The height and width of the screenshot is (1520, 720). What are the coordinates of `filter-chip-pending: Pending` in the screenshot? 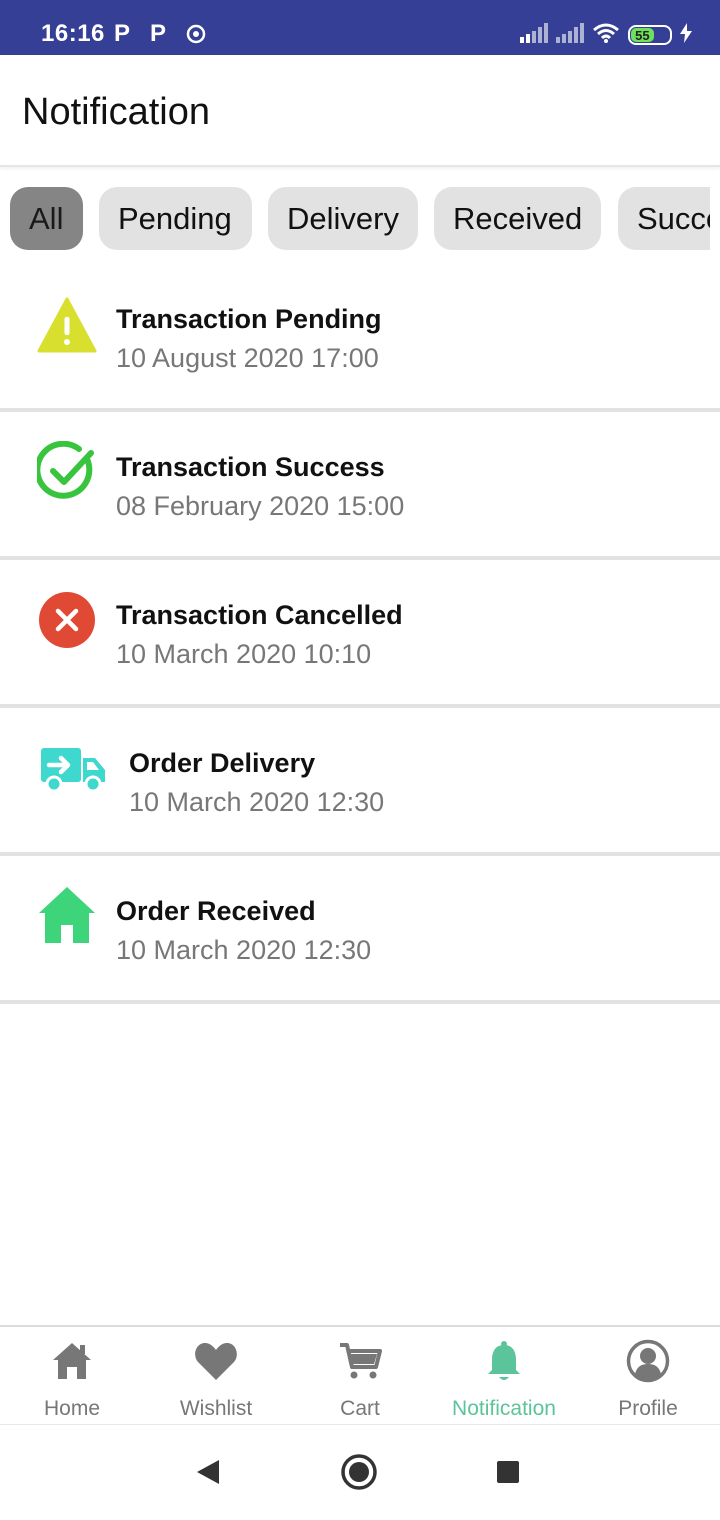 It's located at (175, 218).